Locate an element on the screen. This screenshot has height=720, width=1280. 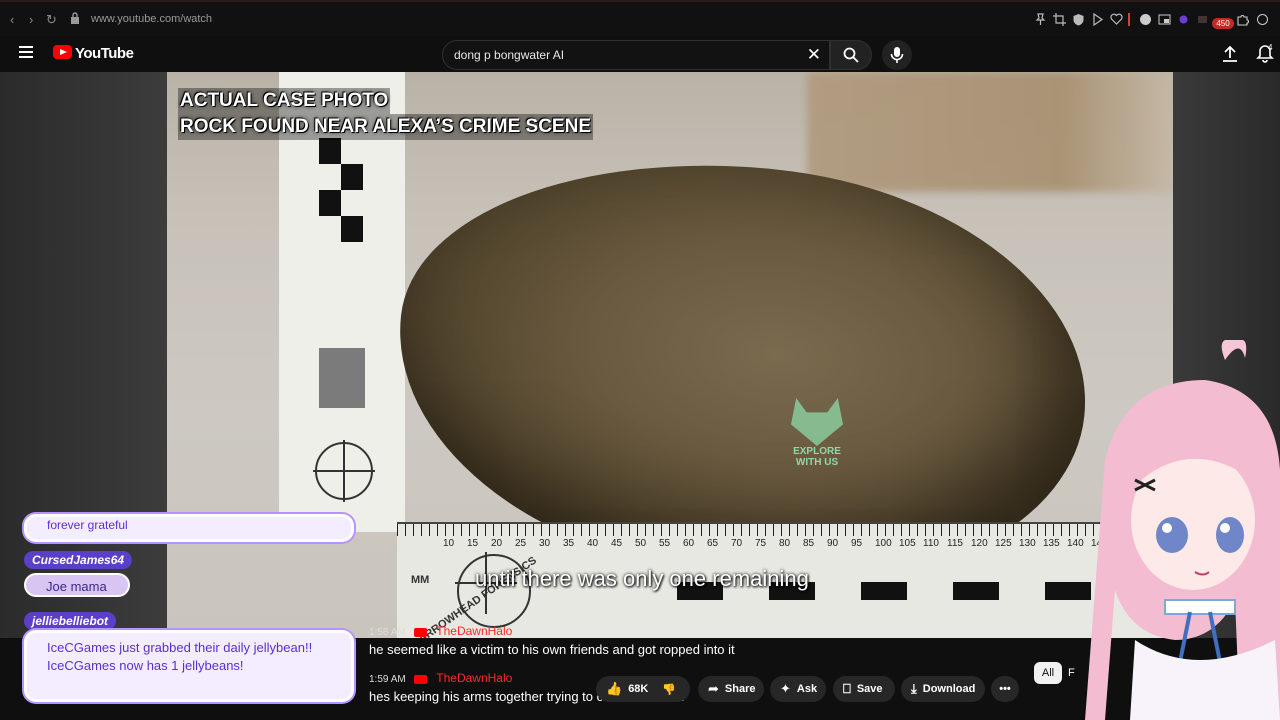
ask-label: Ask is located at coordinates (807, 689).